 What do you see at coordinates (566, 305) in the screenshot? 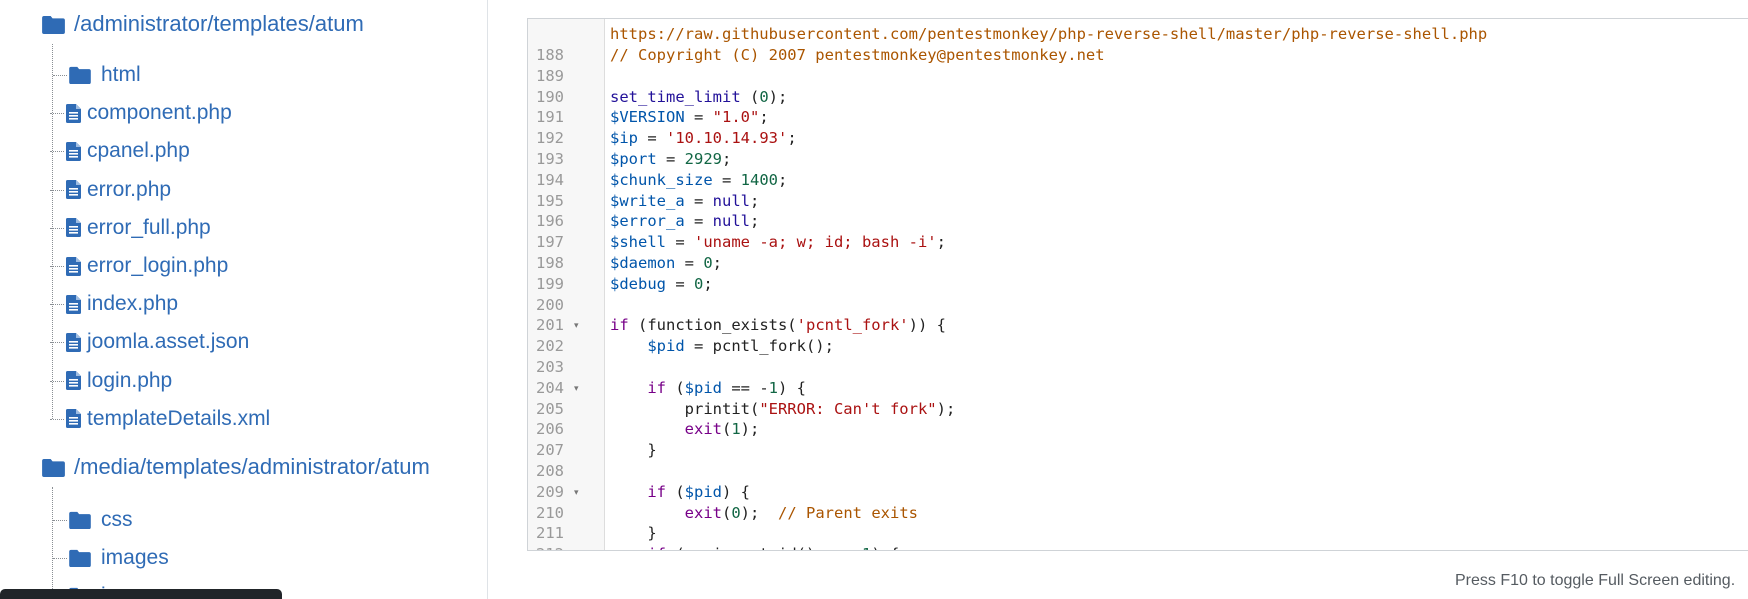
I see `line-number: 200` at bounding box center [566, 305].